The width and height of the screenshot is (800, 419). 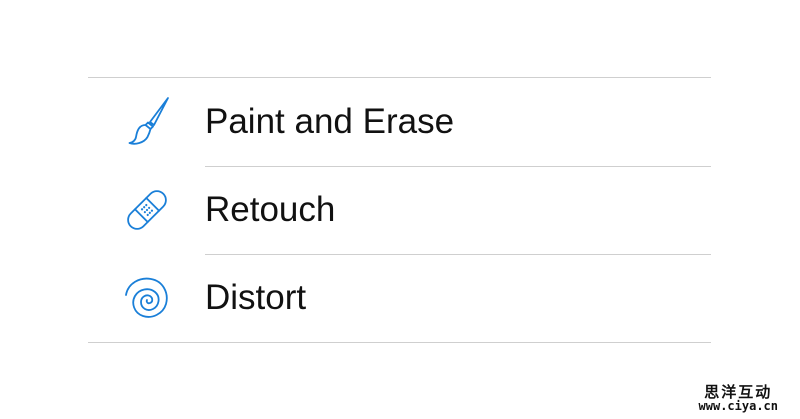 I want to click on spiral-icon, so click(x=147, y=298).